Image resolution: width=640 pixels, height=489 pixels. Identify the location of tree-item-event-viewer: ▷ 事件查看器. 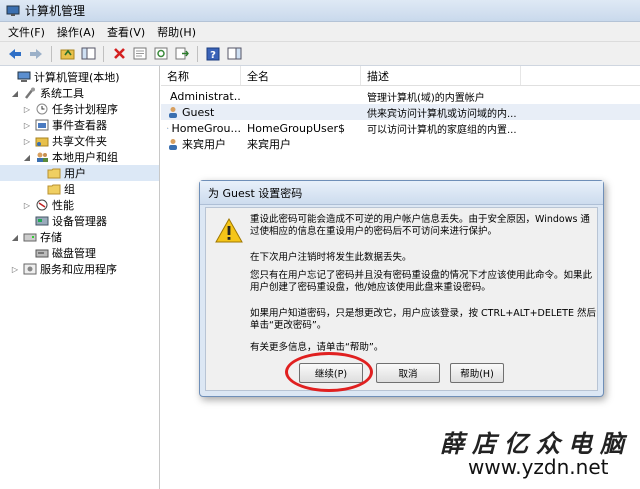
(79, 125).